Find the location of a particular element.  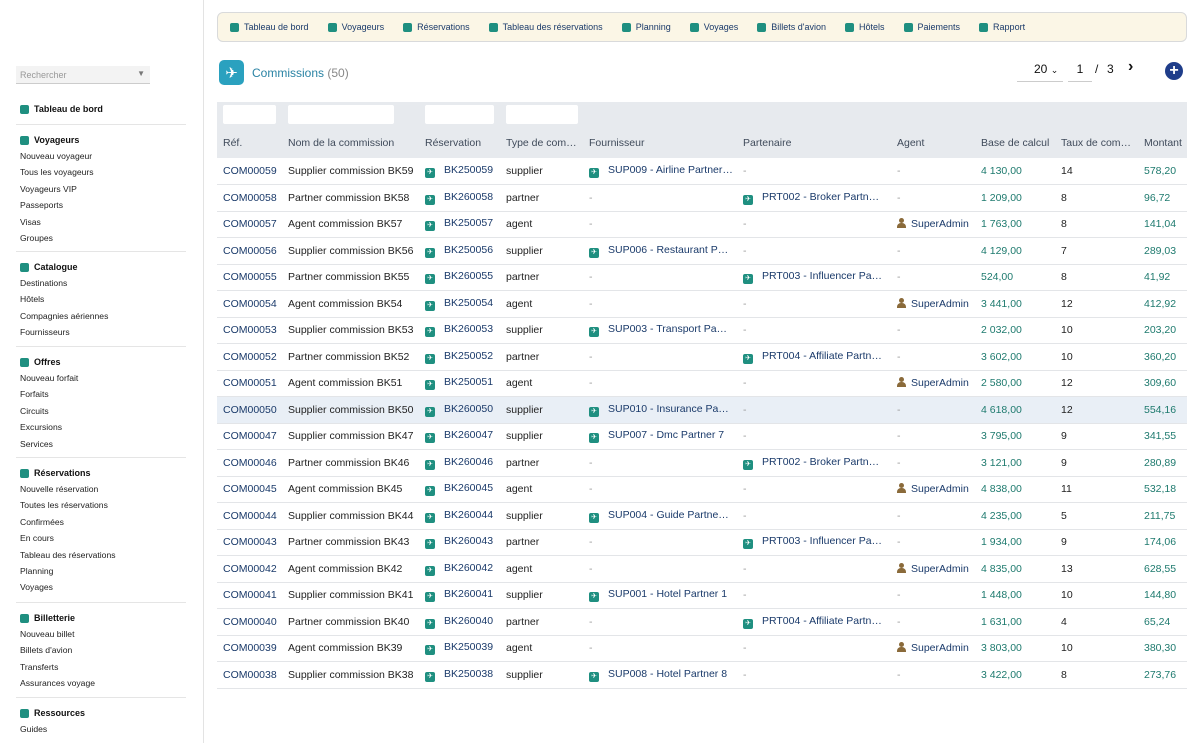

reservation-link: BK260043 is located at coordinates (468, 541).